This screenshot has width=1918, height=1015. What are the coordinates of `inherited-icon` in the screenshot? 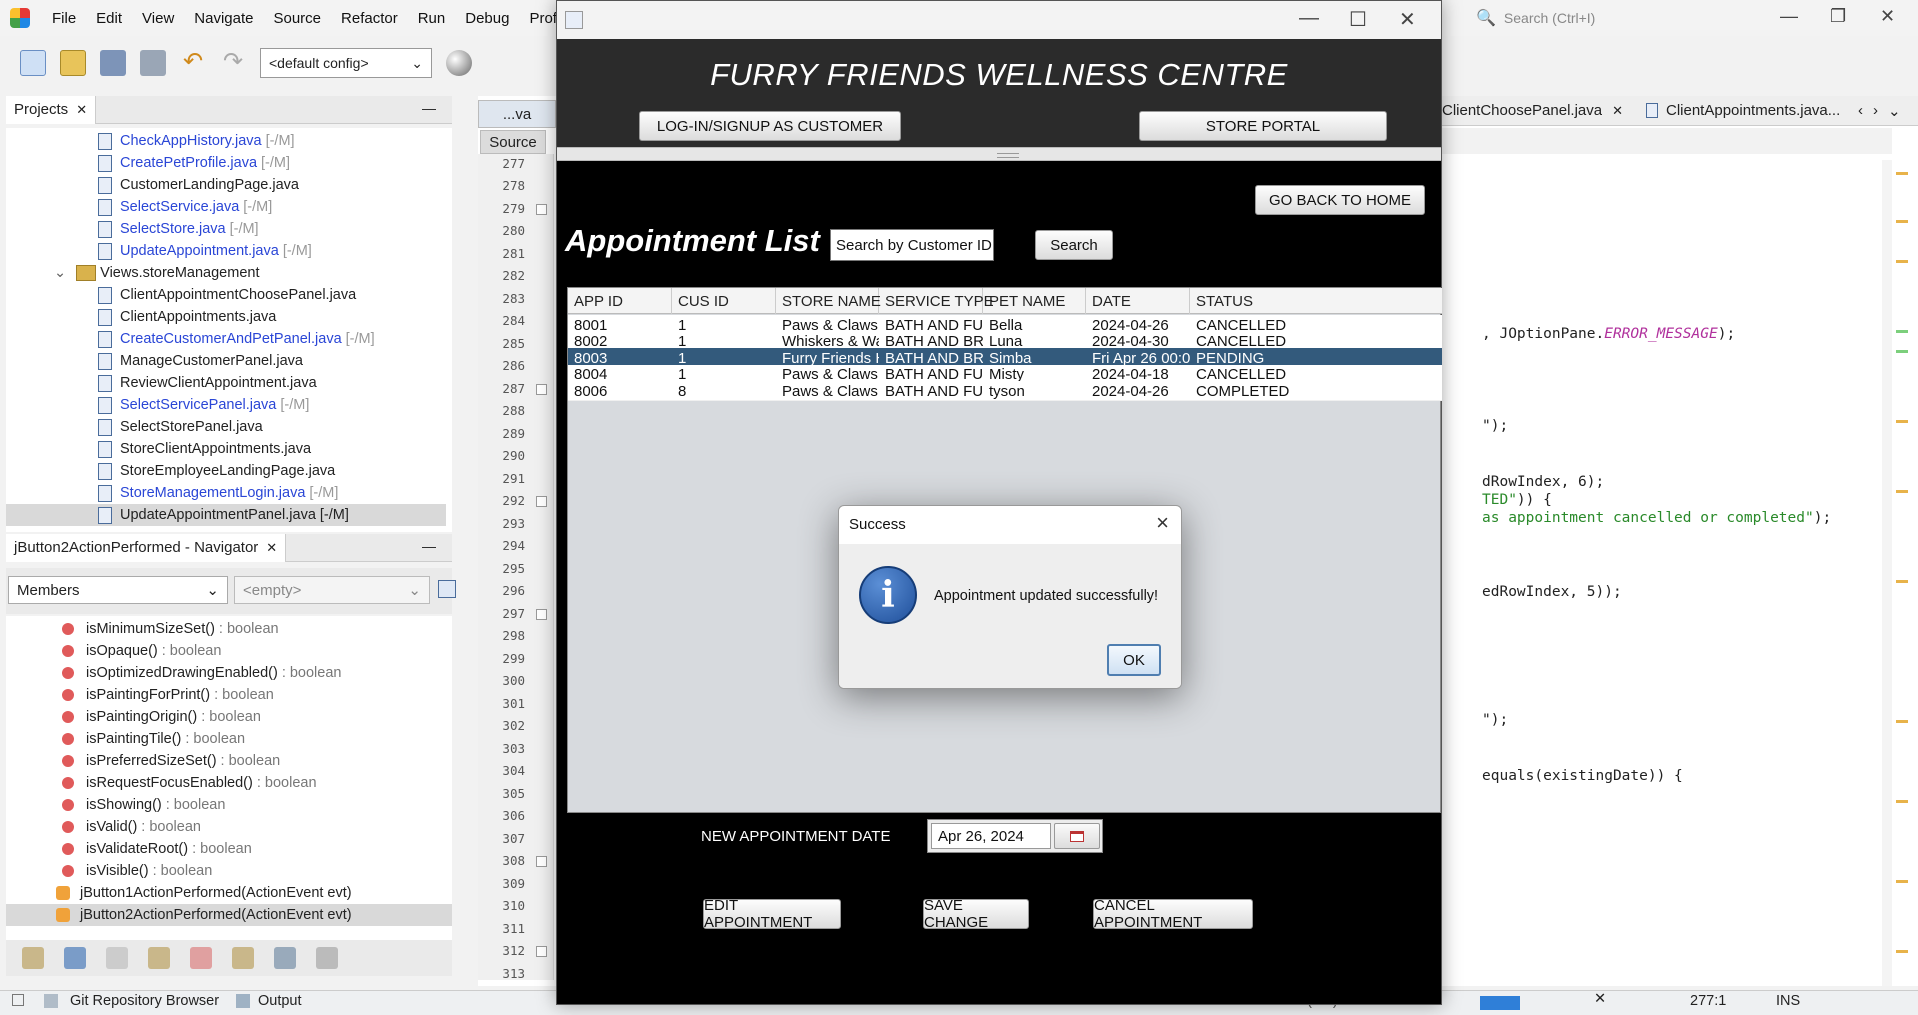 It's located at (201, 958).